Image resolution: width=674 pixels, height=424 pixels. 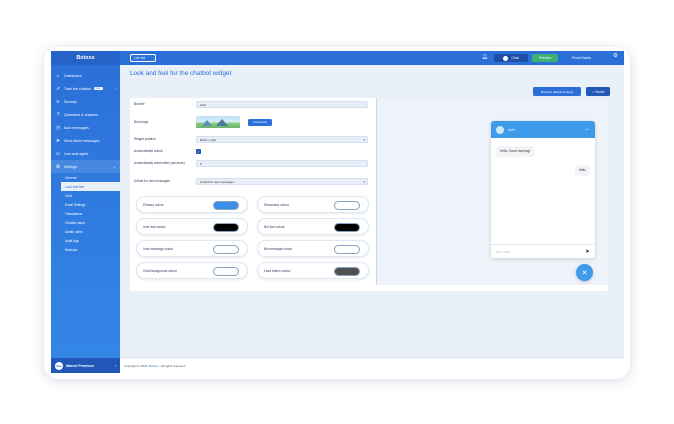 What do you see at coordinates (347, 227) in the screenshot?
I see `bot-font-colour-swatch` at bounding box center [347, 227].